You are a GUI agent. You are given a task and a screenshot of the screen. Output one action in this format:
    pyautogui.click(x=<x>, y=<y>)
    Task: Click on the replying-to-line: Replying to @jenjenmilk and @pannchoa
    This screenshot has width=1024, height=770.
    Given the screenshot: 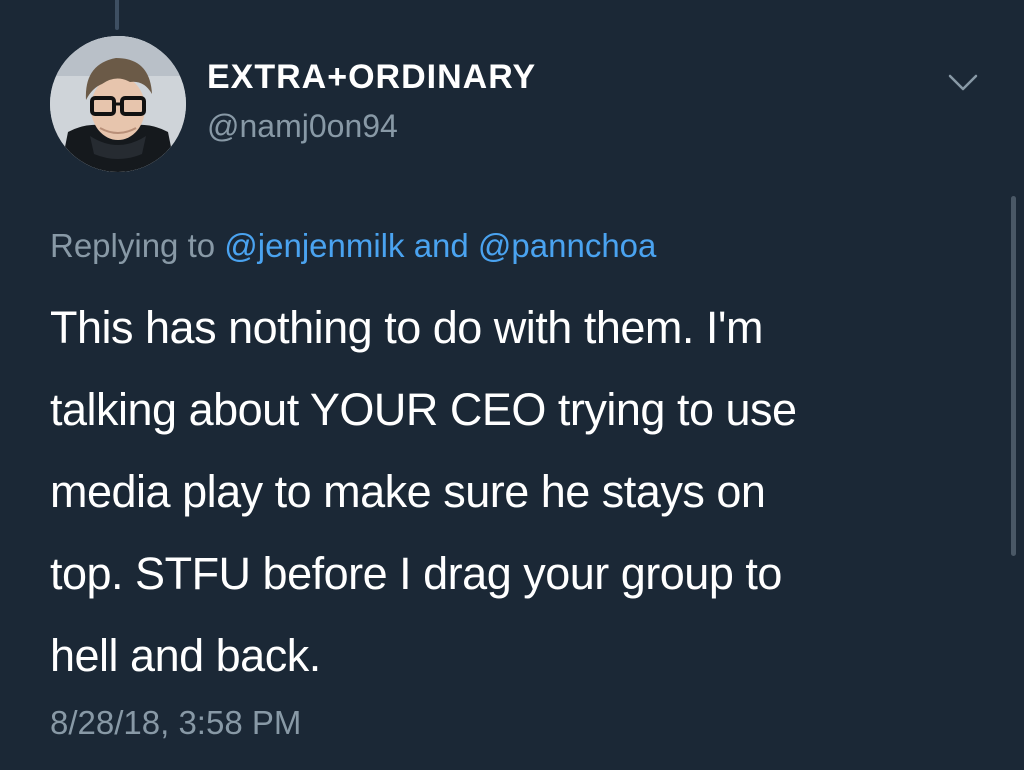 What is the action you would take?
    pyautogui.click(x=353, y=246)
    